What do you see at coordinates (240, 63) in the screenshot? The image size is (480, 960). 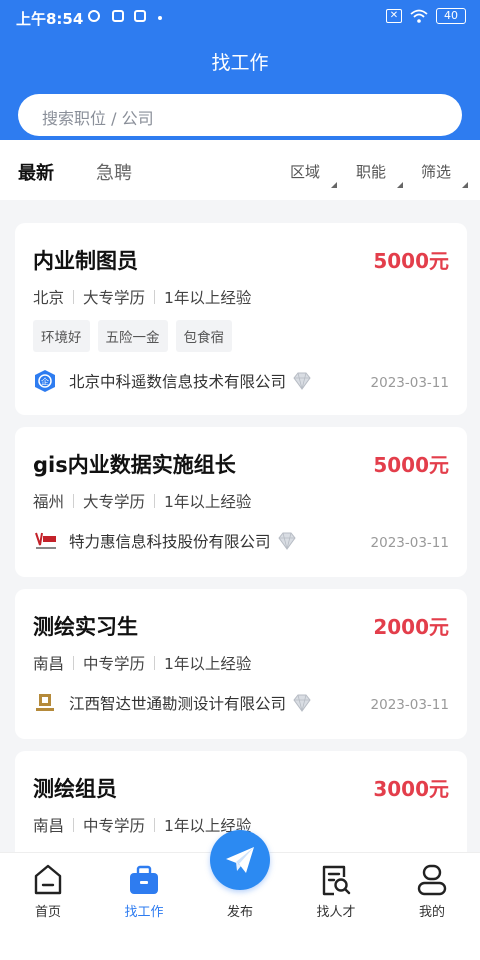 I see `page-title: 找工作` at bounding box center [240, 63].